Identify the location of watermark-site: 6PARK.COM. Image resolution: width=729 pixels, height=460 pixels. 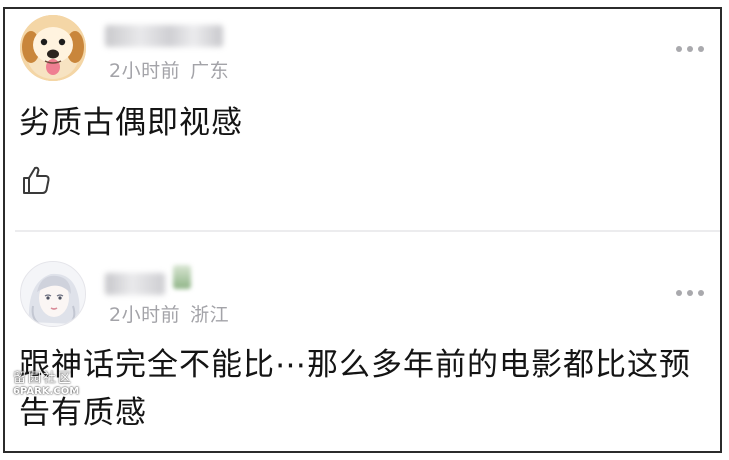
(46, 391).